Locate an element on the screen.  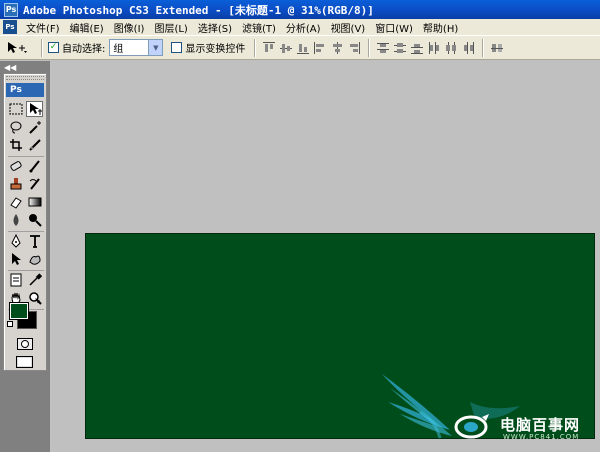
align-vertical-center-icon is located at coordinates (286, 48).